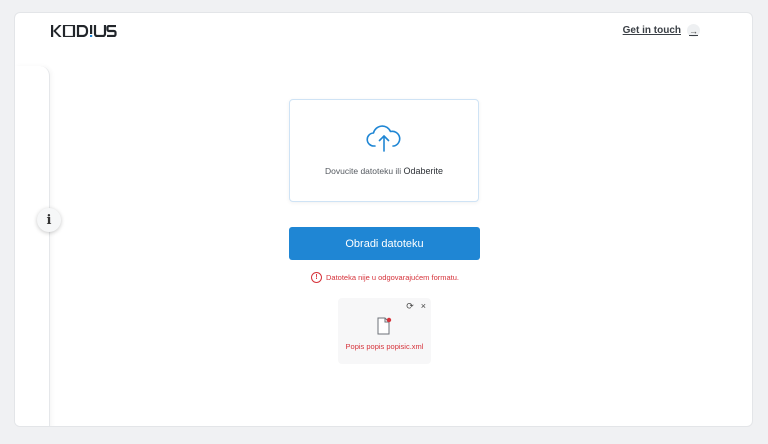 Image resolution: width=768 pixels, height=444 pixels. I want to click on arrow-right-icon: →, so click(693, 30).